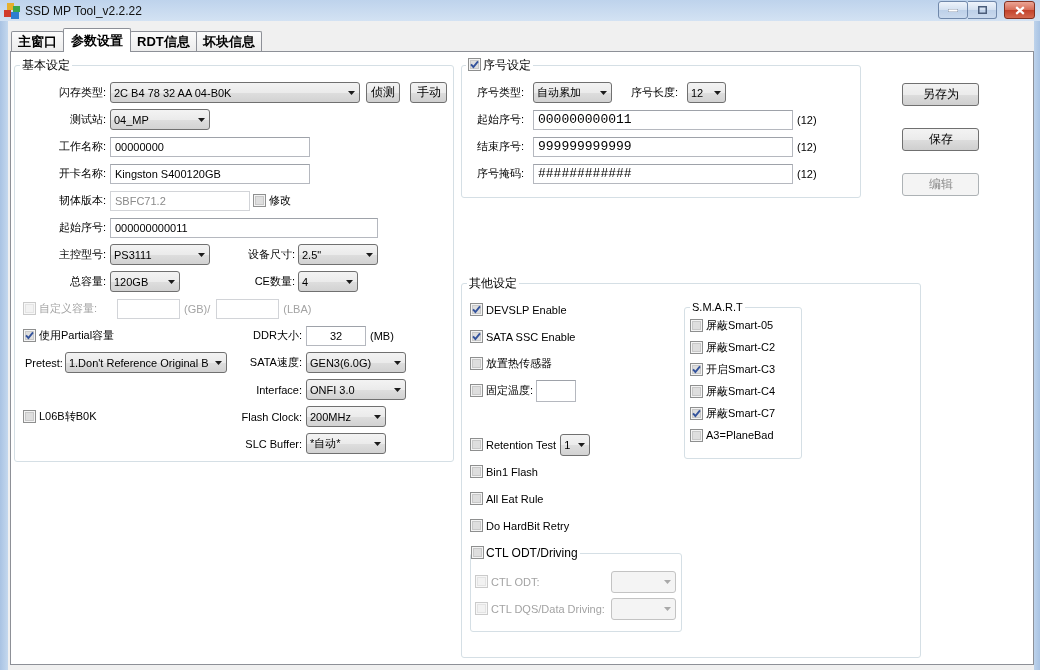 This screenshot has height=670, width=1040. I want to click on checkbox-label: All Eat Rule, so click(515, 498).